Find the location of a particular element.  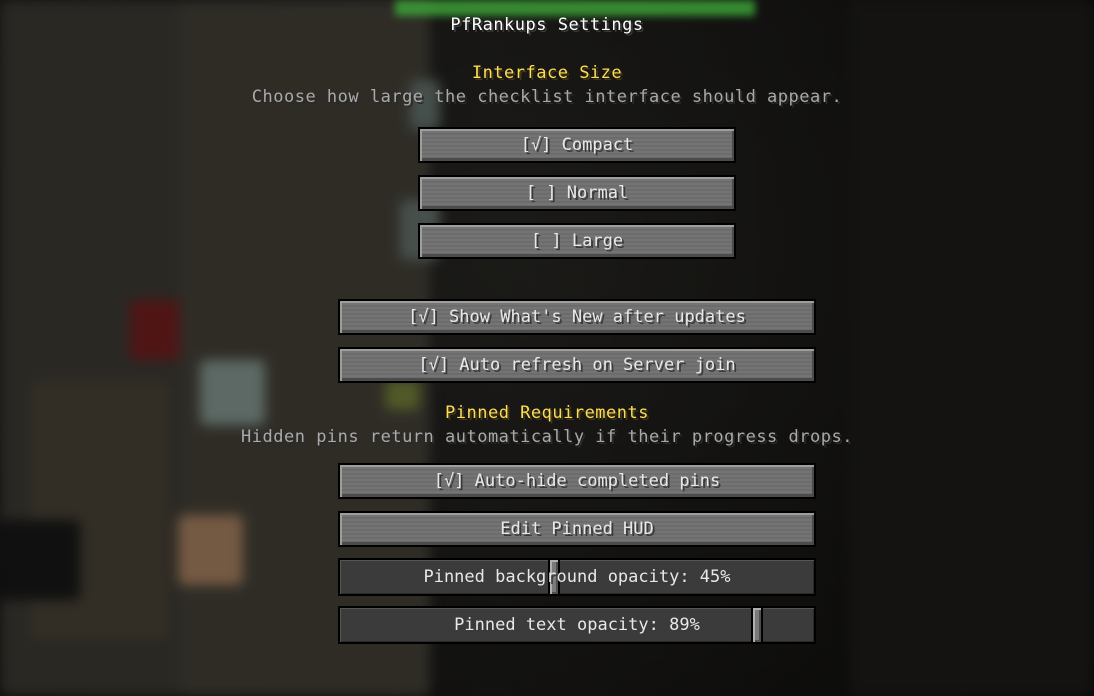

slider-label: Pinned text opacity: 89% is located at coordinates (577, 625).